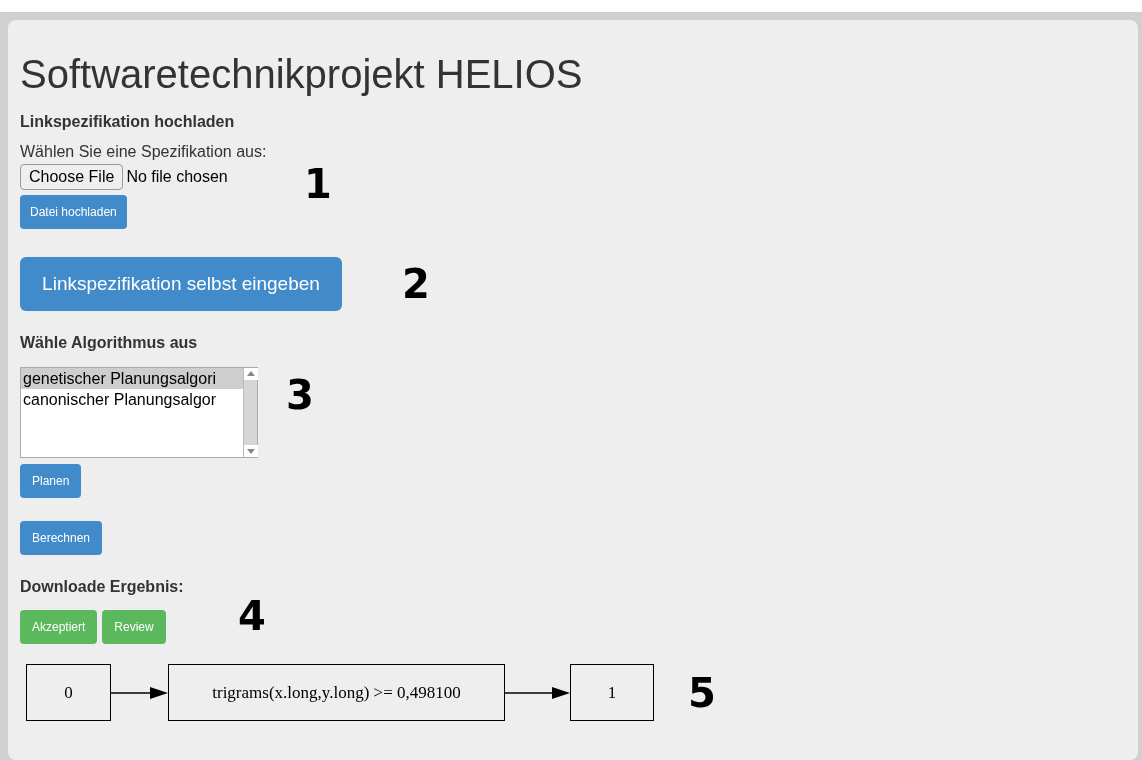 Image resolution: width=1142 pixels, height=760 pixels. Describe the element at coordinates (61, 538) in the screenshot. I see `compute-button: Berechnen` at that location.